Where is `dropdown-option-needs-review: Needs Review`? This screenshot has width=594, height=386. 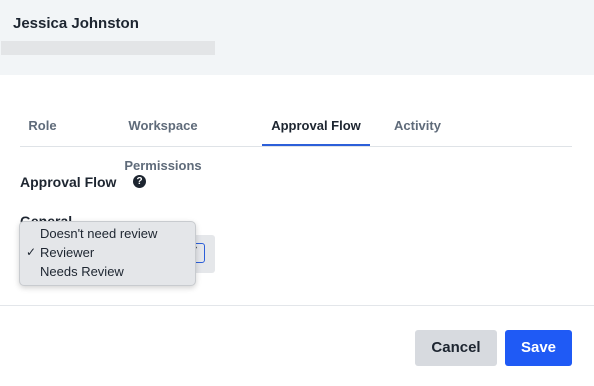
dropdown-option-needs-review: Needs Review is located at coordinates (107, 273).